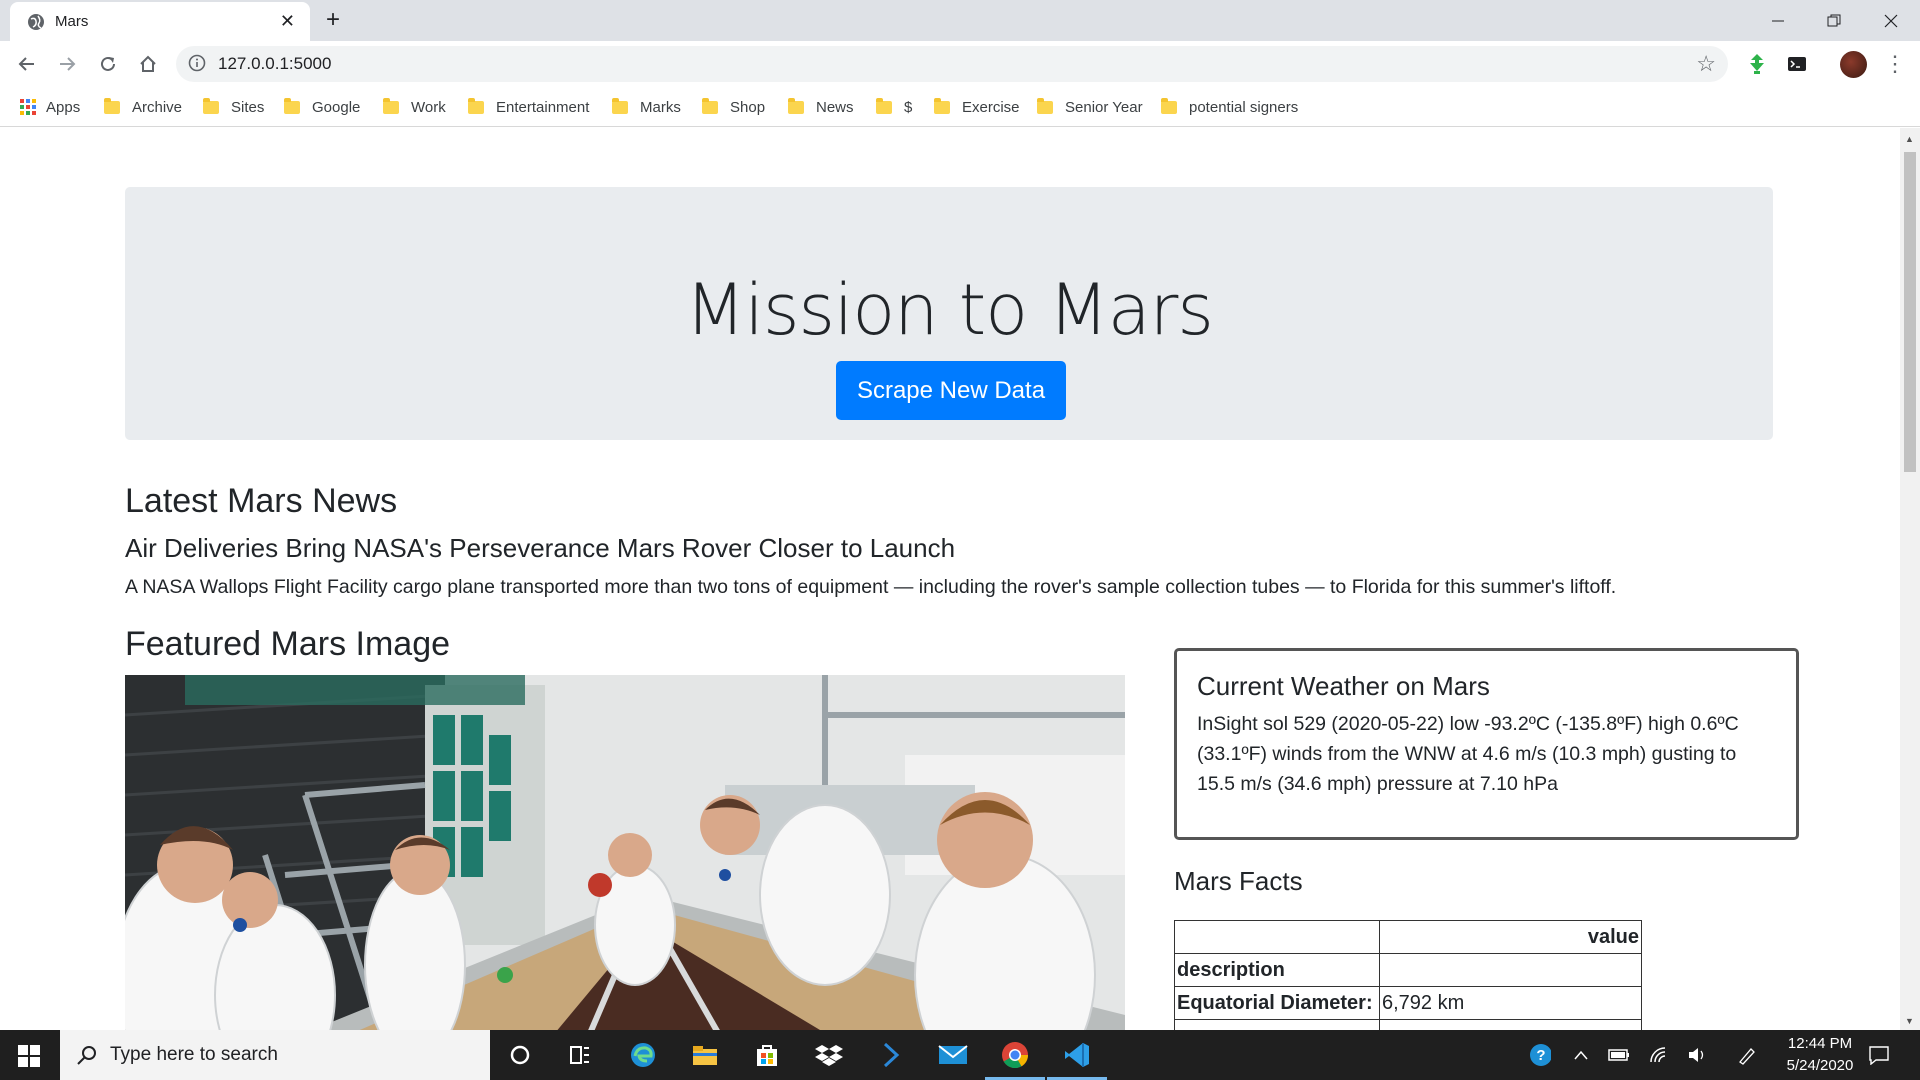 The image size is (1920, 1080). Describe the element at coordinates (36, 22) in the screenshot. I see `globe-icon` at that location.